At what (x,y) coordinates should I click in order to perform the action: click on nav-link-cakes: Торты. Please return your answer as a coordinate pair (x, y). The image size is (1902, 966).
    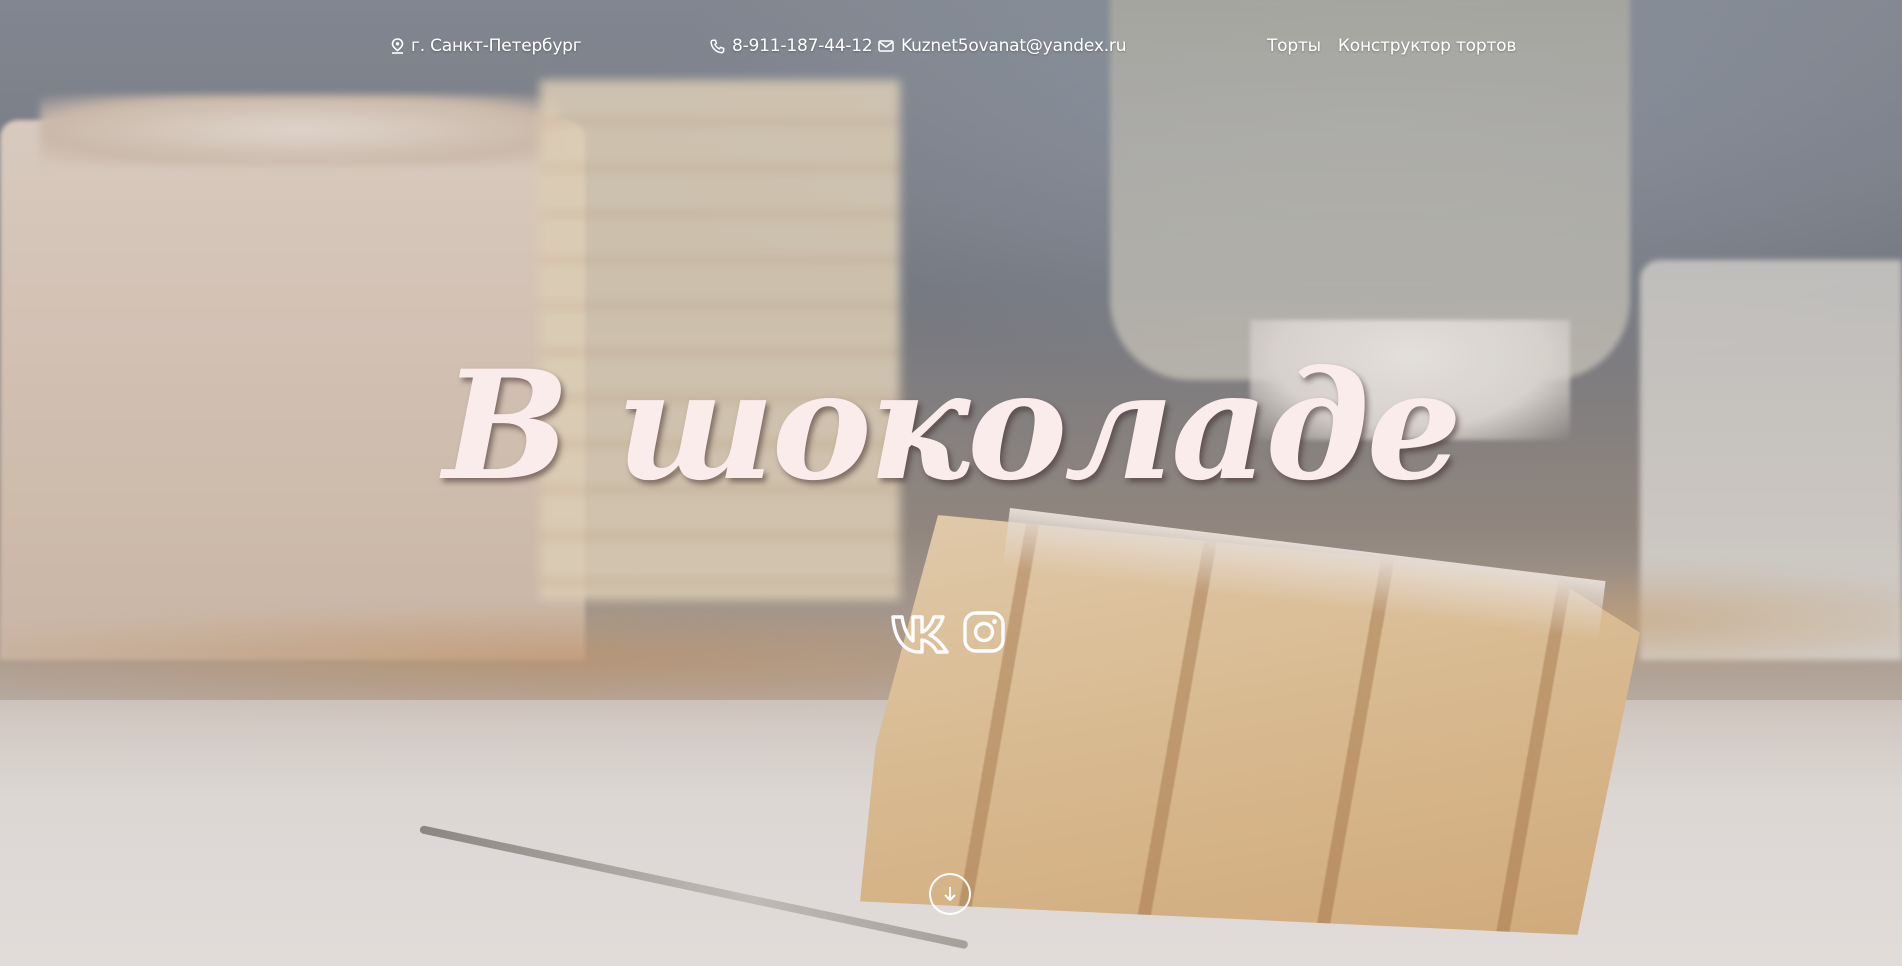
    Looking at the image, I should click on (1294, 46).